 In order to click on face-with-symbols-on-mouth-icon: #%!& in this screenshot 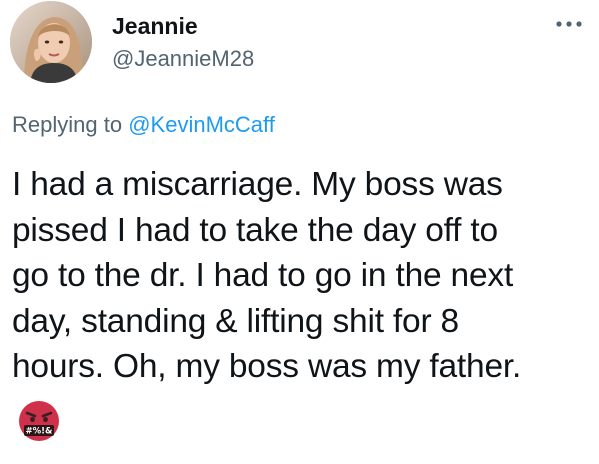, I will do `click(39, 421)`.